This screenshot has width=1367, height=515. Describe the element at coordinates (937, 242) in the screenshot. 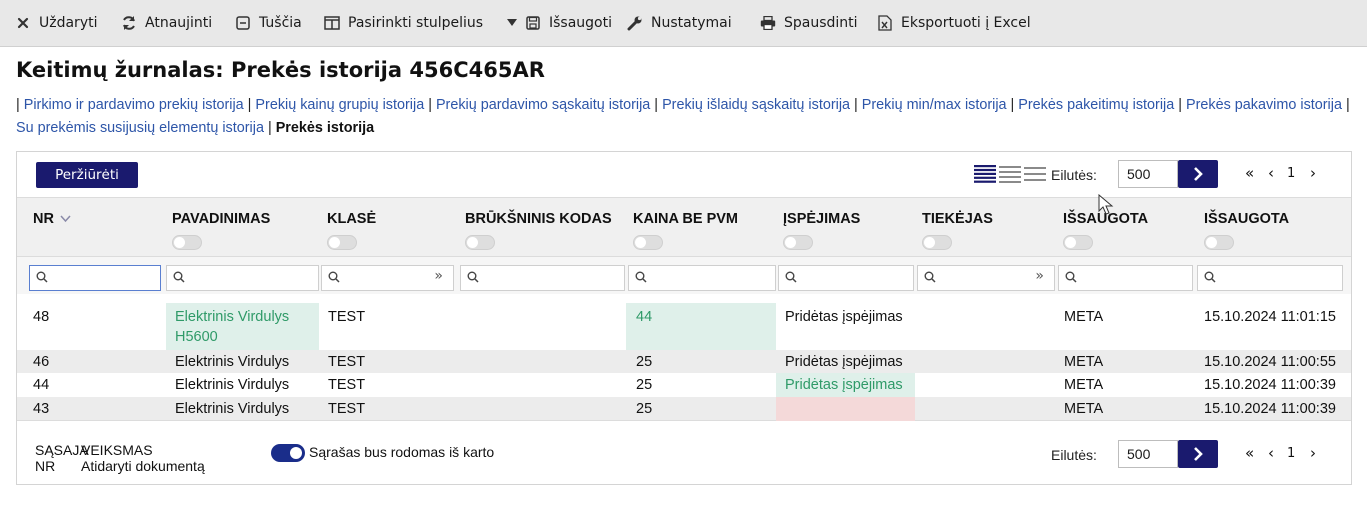

I see `supplier-column-toggle` at that location.